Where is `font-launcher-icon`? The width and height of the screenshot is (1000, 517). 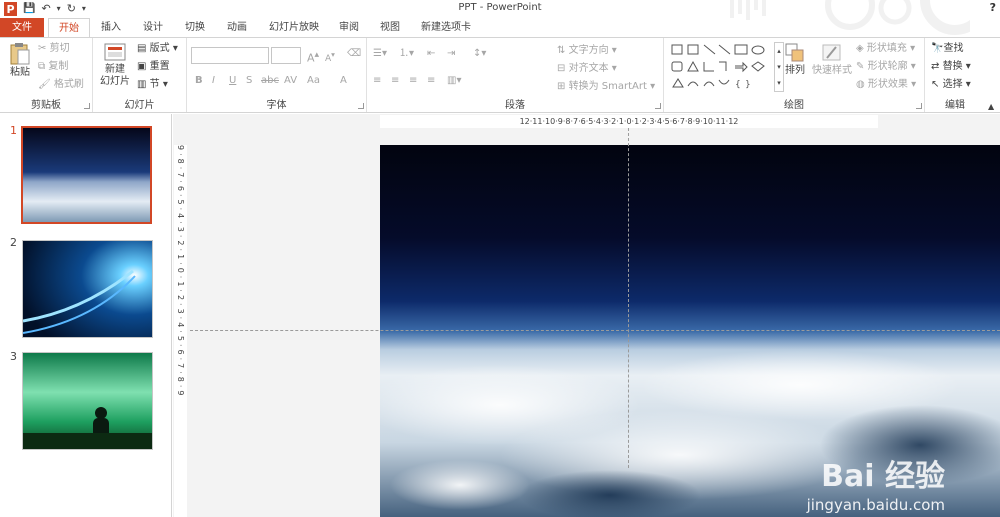
font-launcher-icon is located at coordinates (361, 106).